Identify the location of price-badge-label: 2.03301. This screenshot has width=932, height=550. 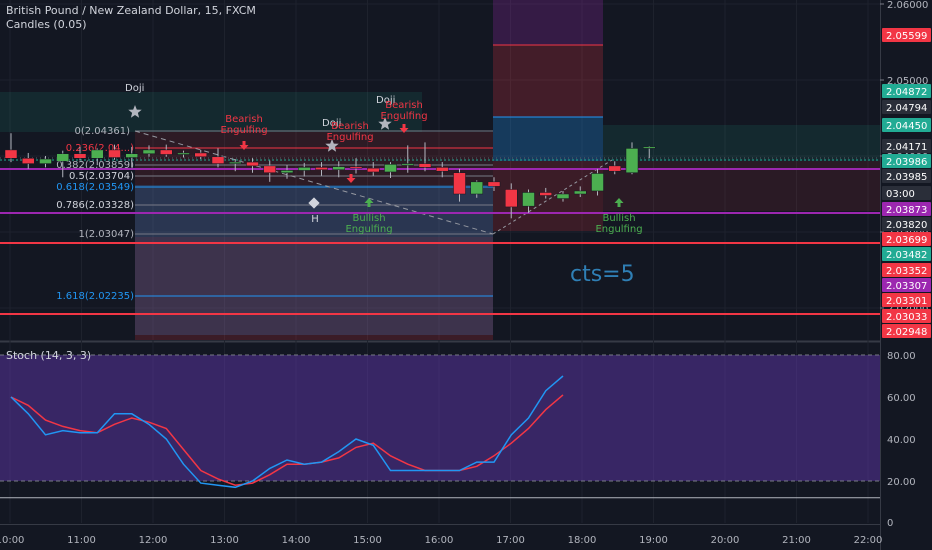
(906, 301).